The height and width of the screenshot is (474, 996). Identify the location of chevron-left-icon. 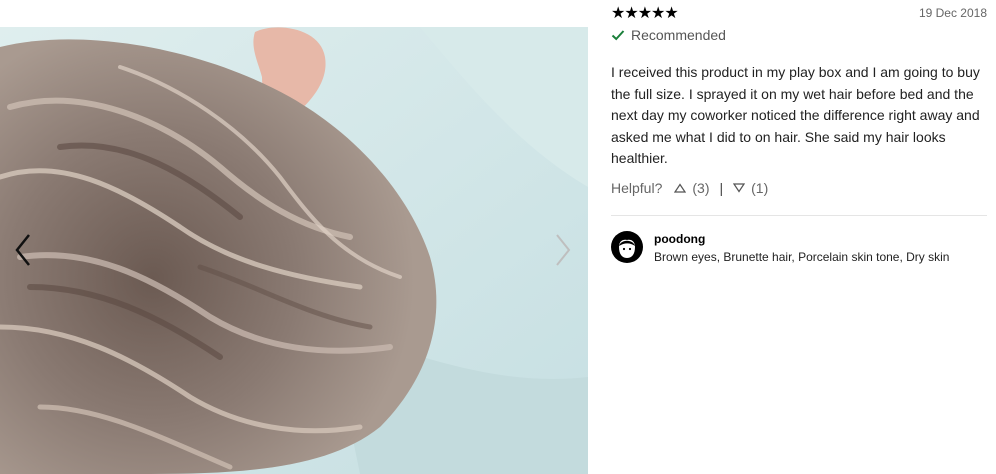
(22, 250).